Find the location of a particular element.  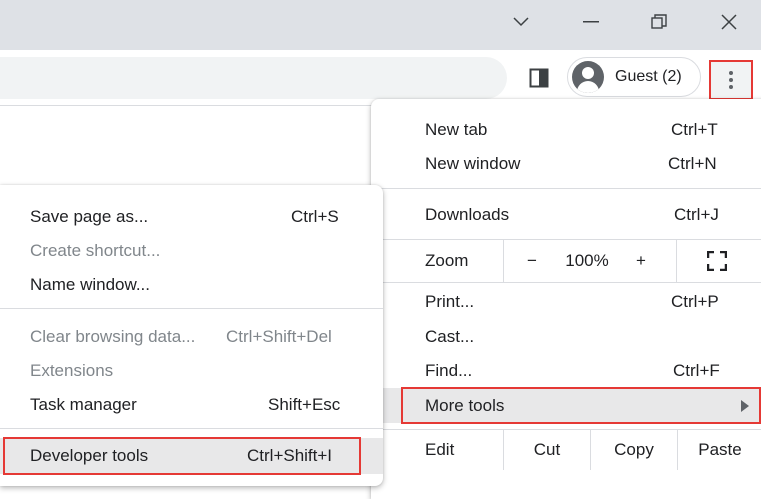

close-icon is located at coordinates (729, 22).